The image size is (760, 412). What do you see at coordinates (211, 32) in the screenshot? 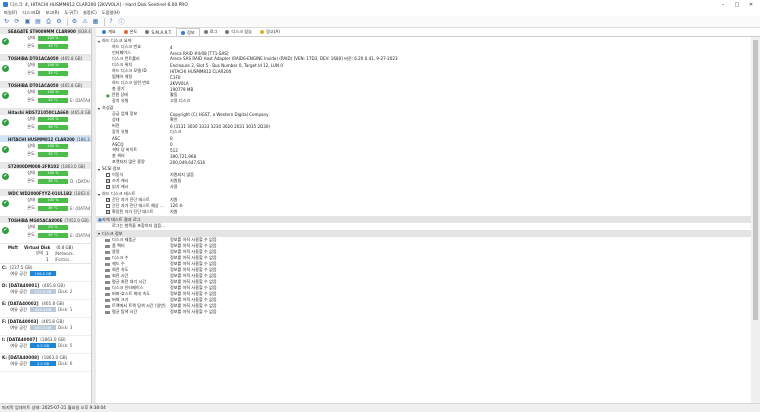
I see `tab-4: 로그` at bounding box center [211, 32].